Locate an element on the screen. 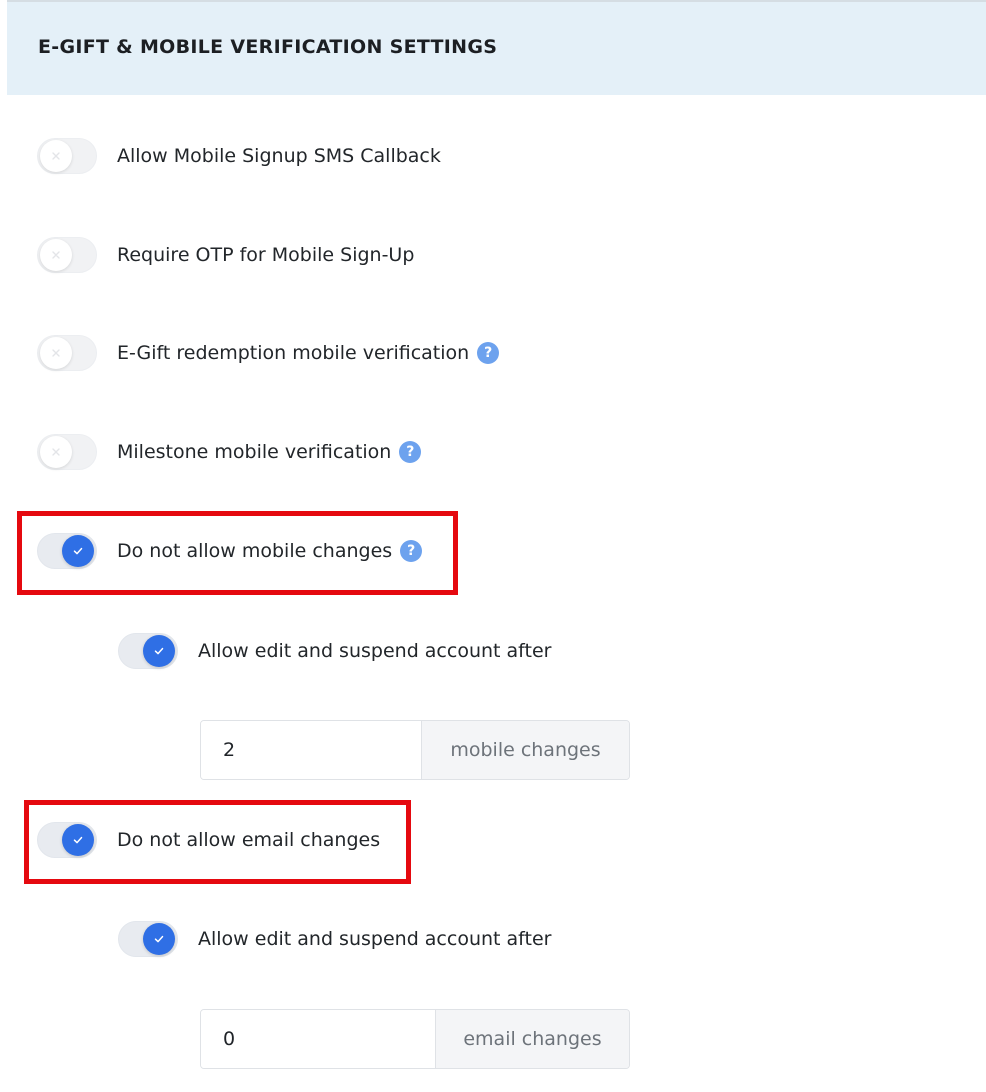  toggle-no-mobile-changes is located at coordinates (67, 551).